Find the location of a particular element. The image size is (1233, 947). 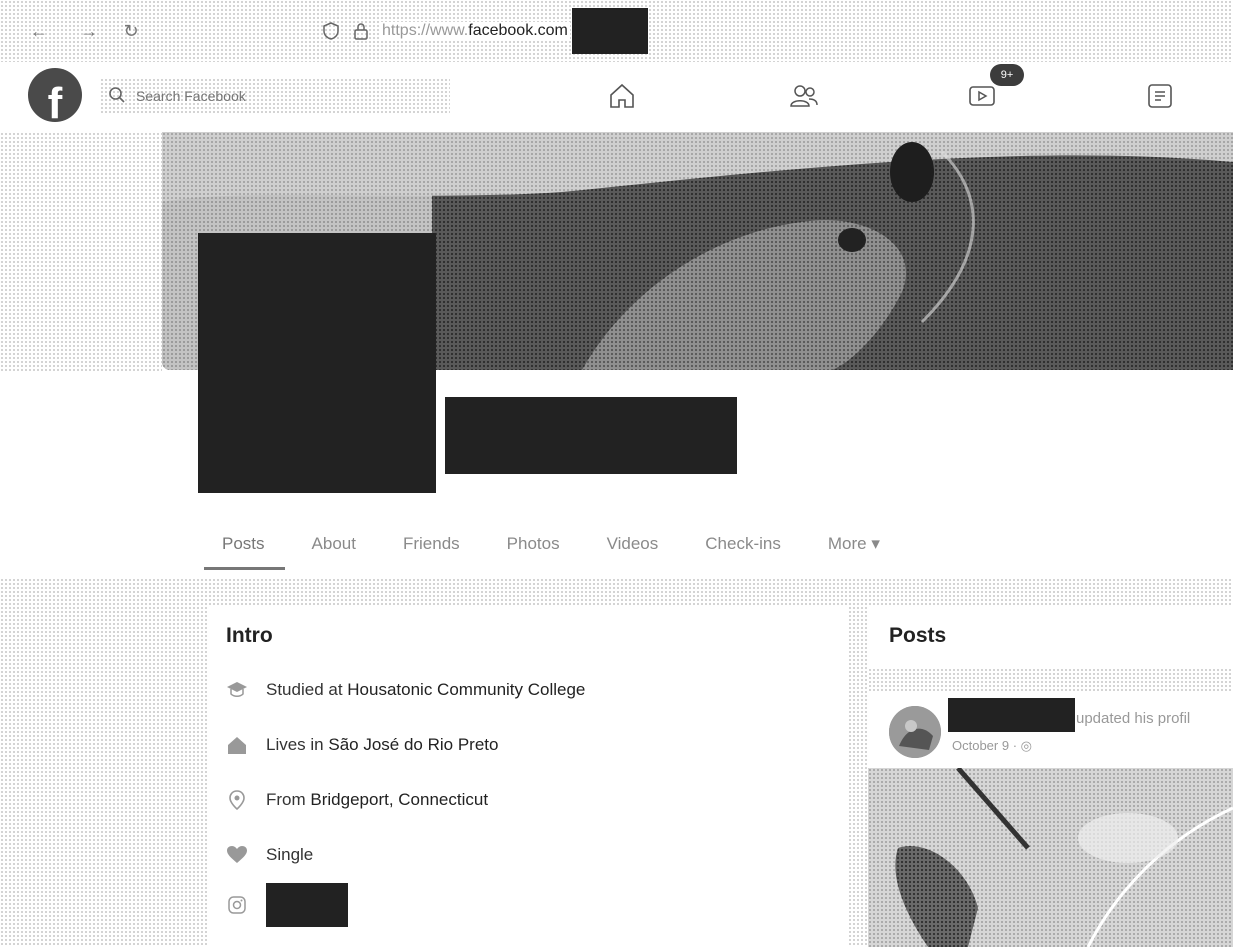

intro-from: From Bridgeport, Connecticut is located at coordinates (357, 800).